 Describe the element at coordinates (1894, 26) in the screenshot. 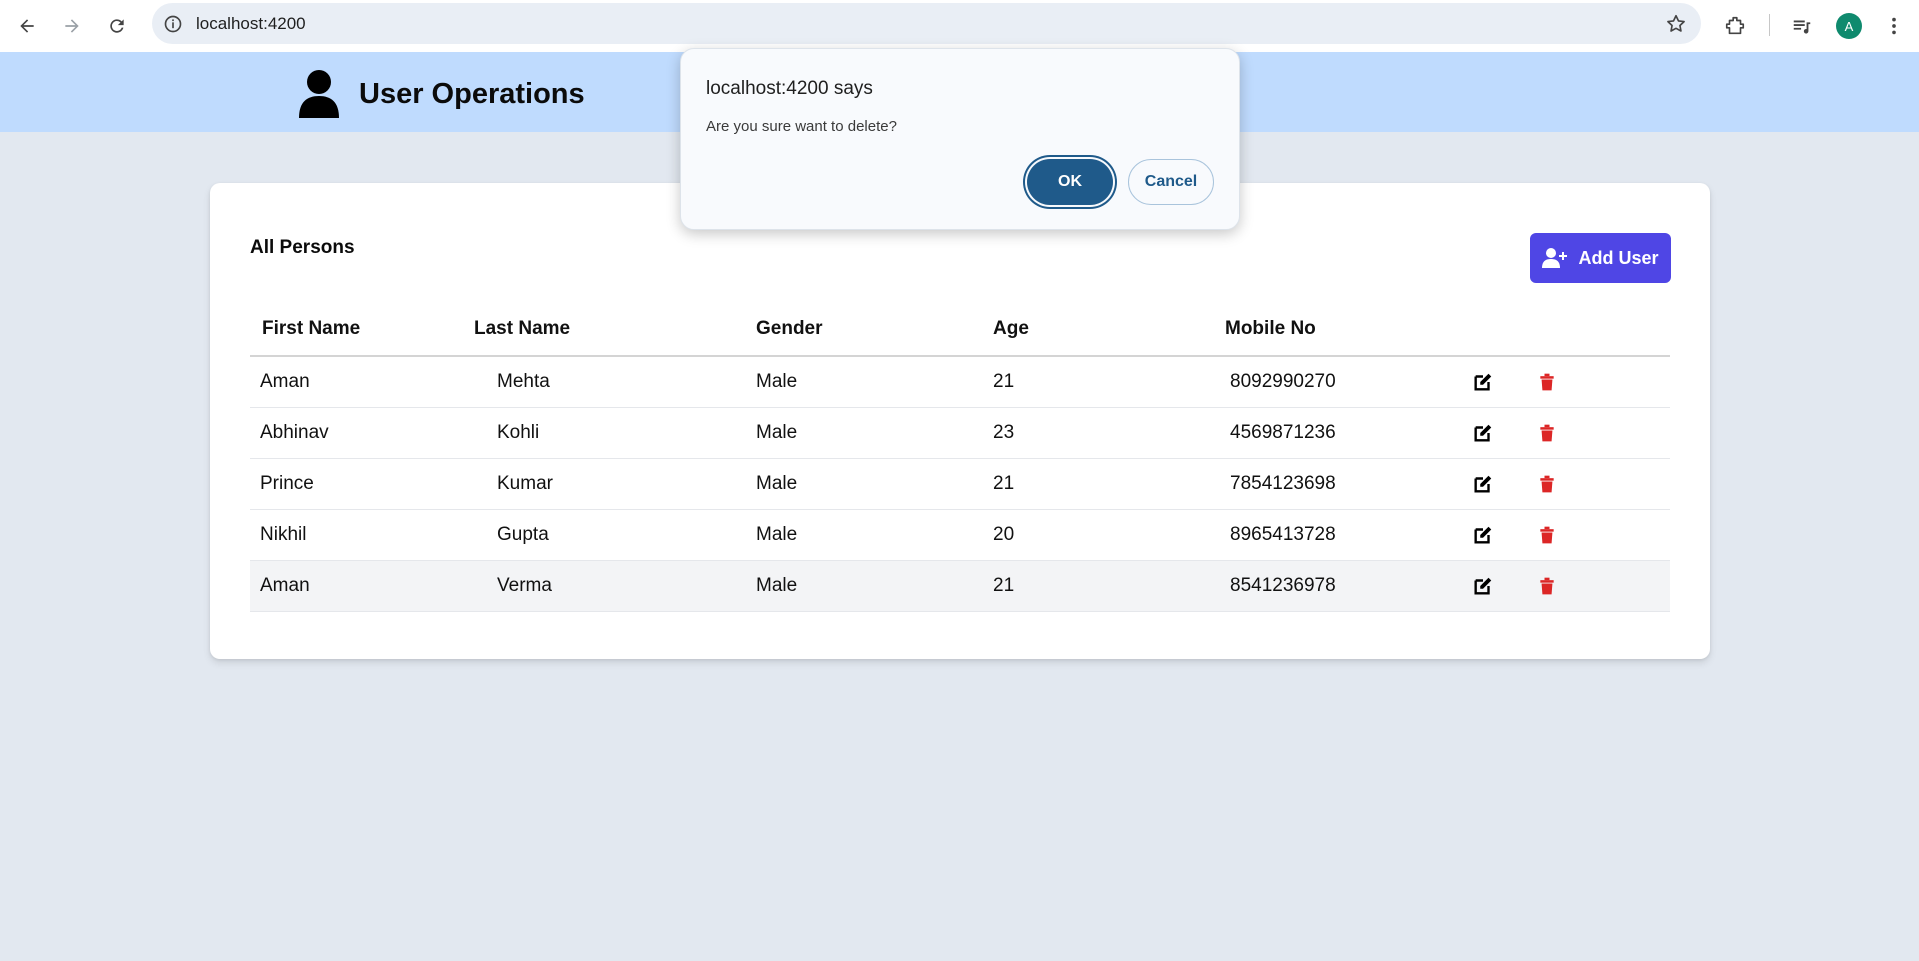

I see `kebab-menu-icon` at that location.